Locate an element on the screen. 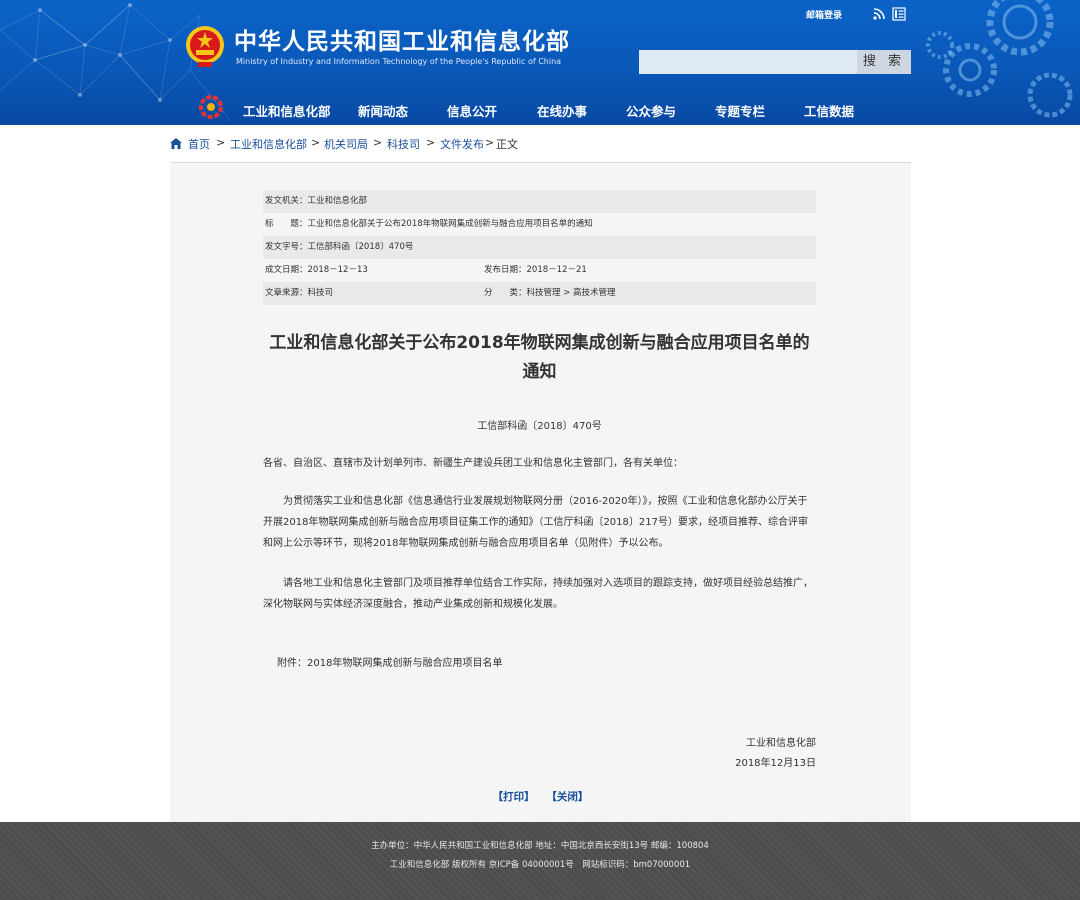 The image size is (1080, 900). list-icon is located at coordinates (899, 14).